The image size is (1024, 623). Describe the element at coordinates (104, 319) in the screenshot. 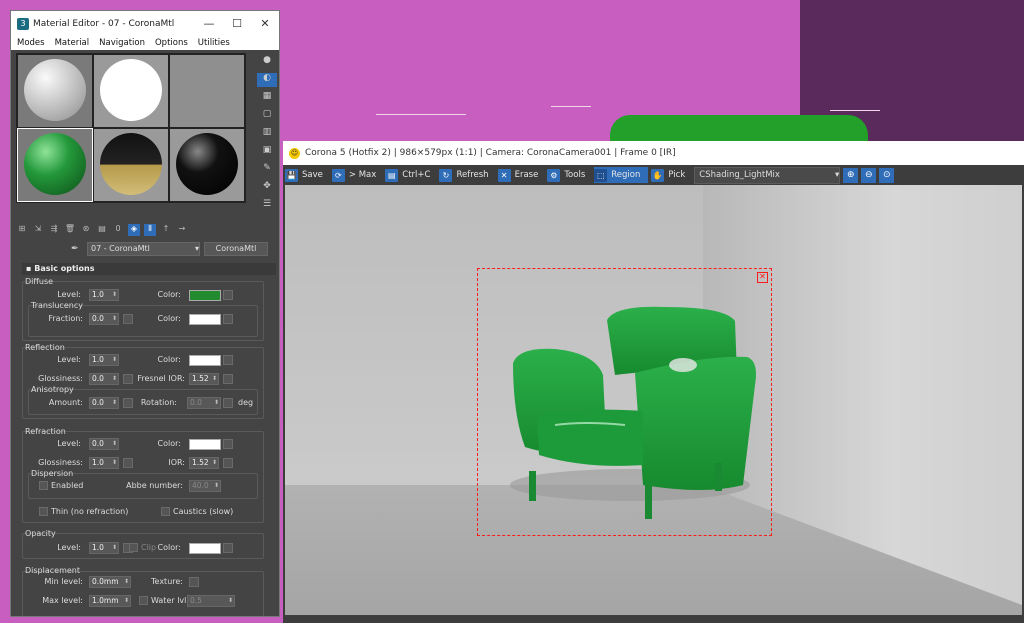

I see `fraction-spinner: 0.0 ⬍` at that location.